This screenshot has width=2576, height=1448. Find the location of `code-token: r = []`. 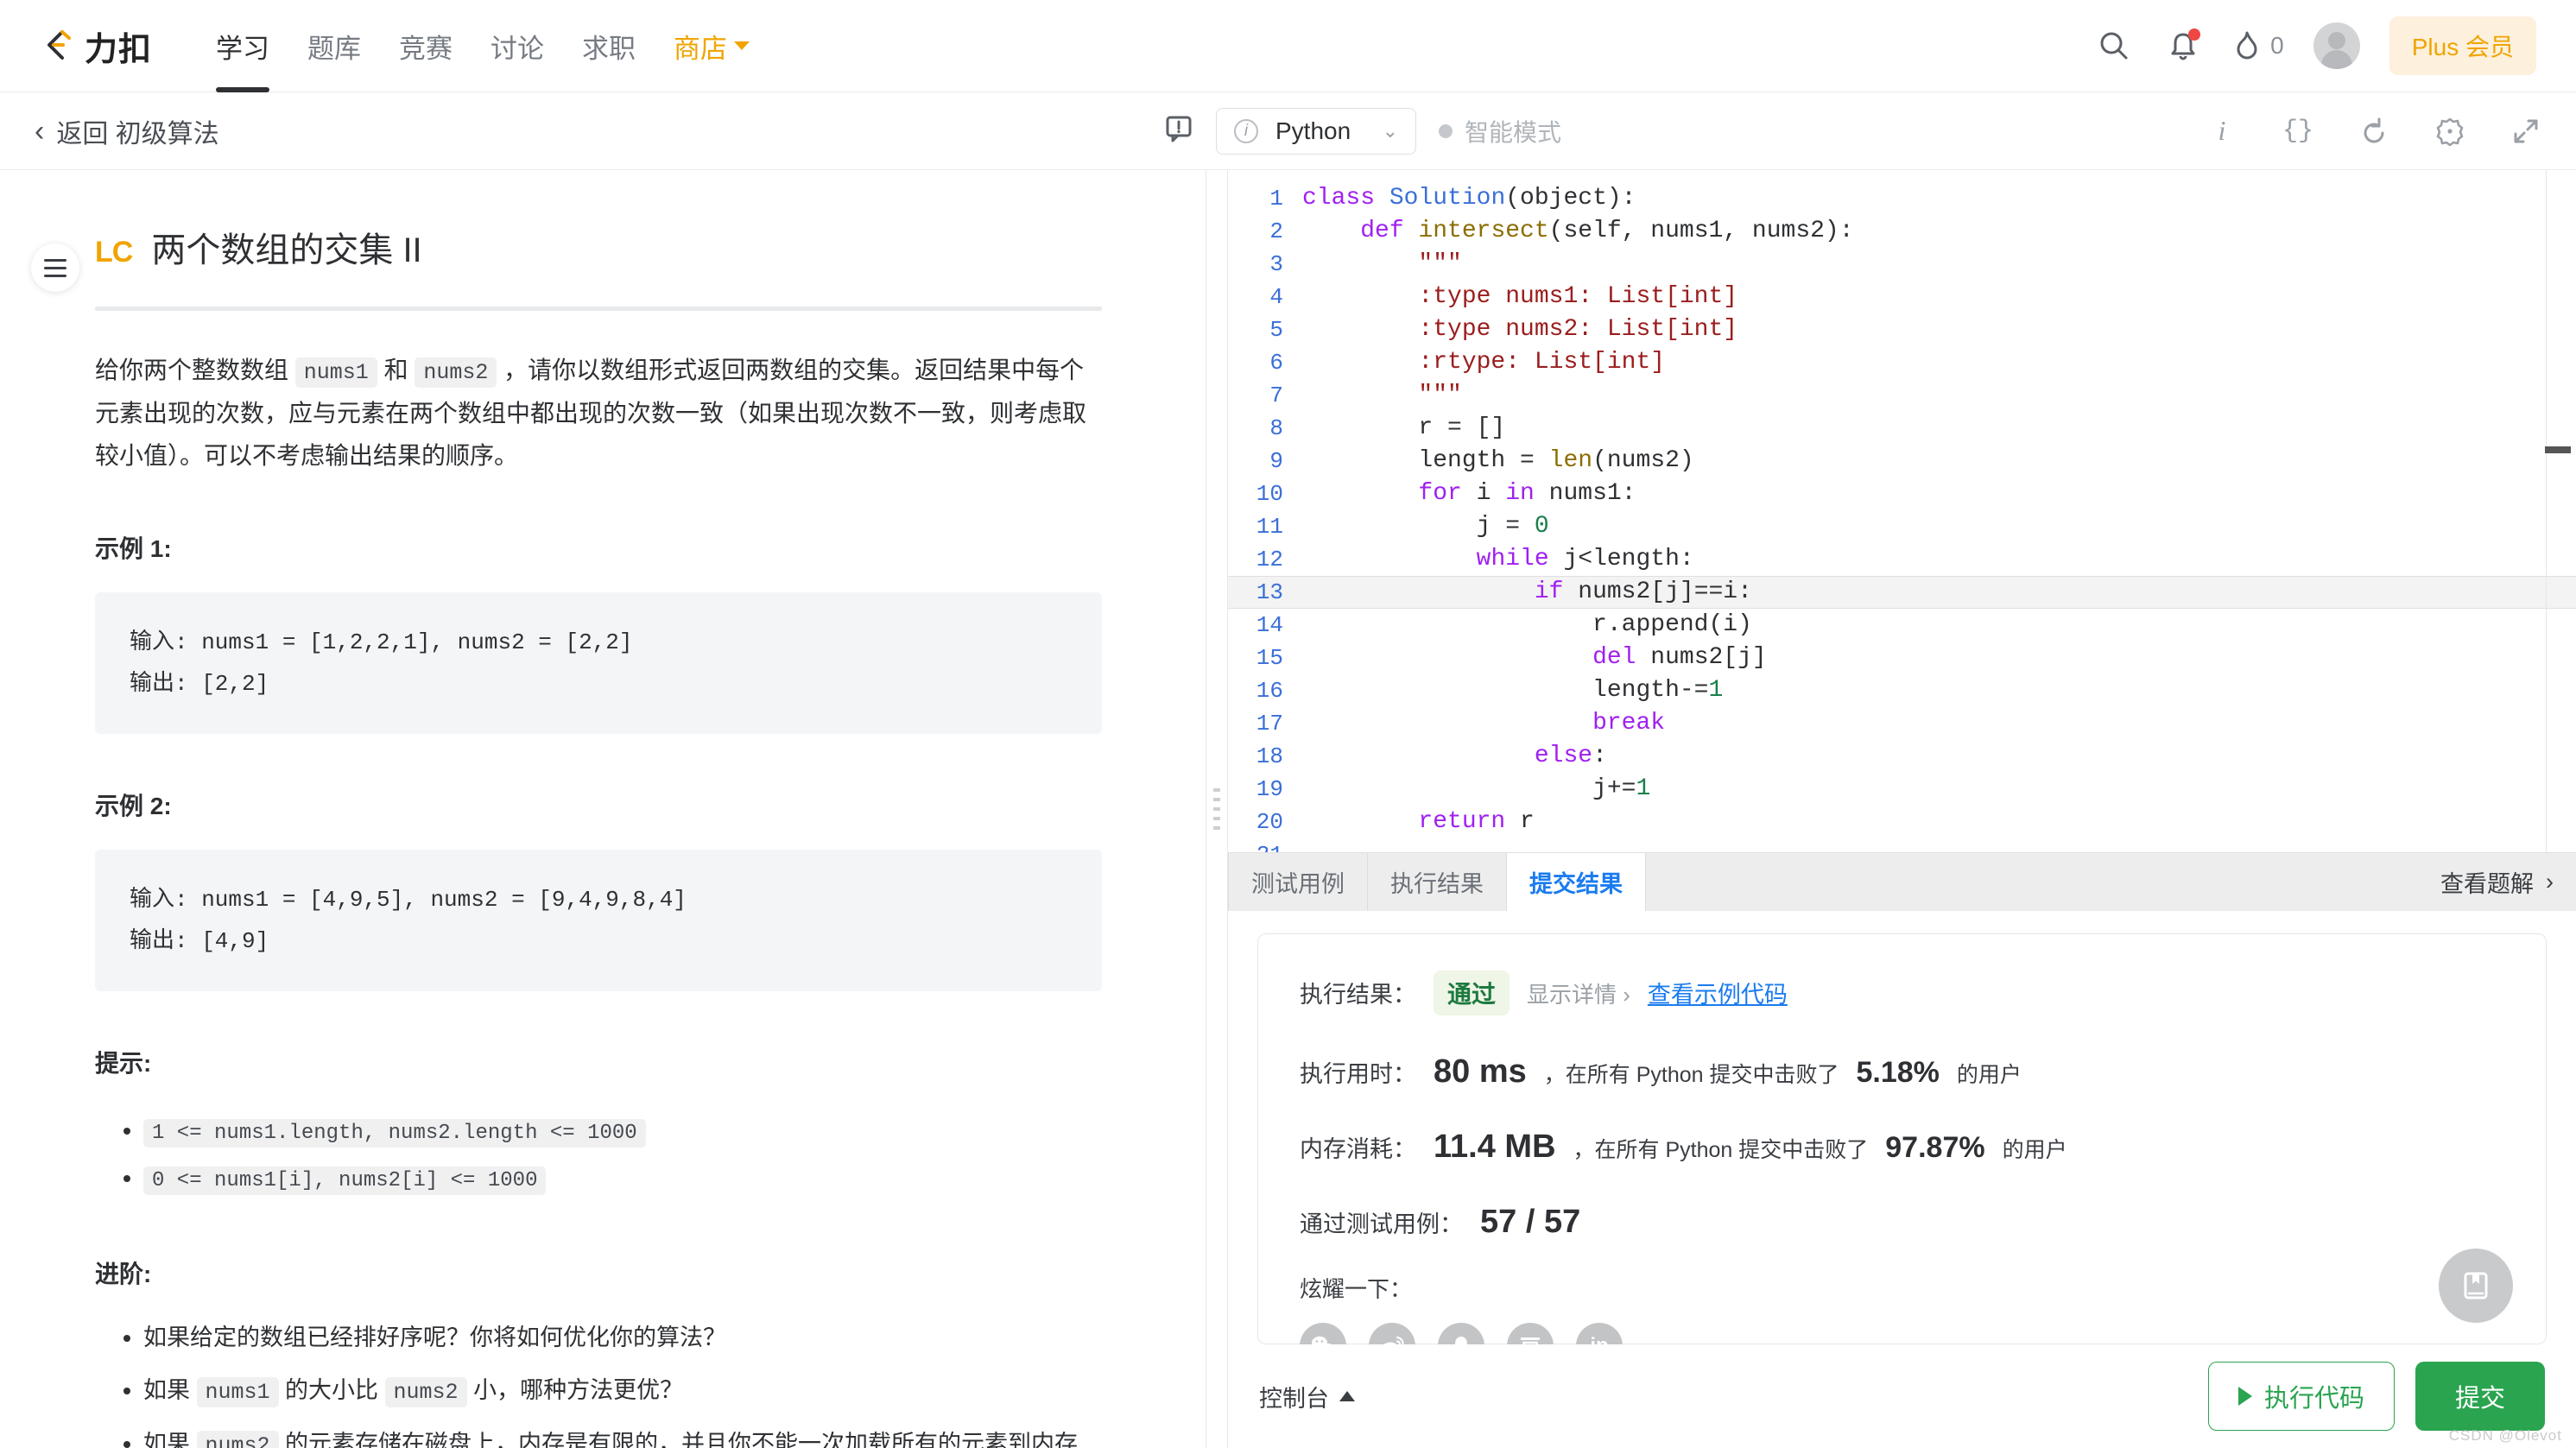

code-token: r = [] is located at coordinates (1404, 427).